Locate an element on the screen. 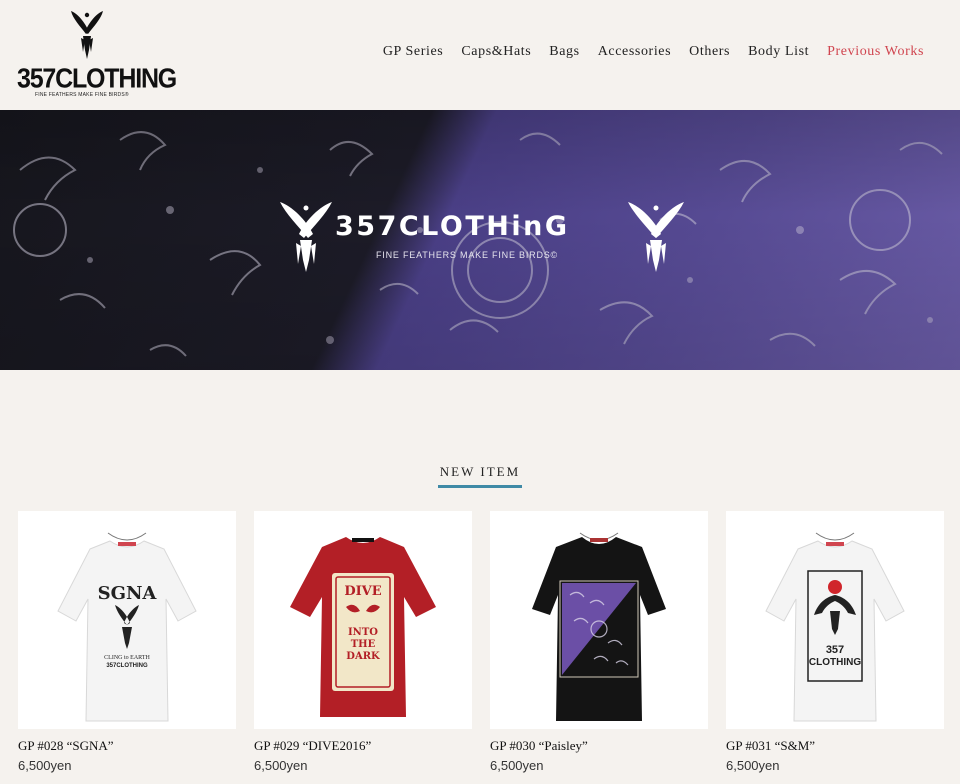 Image resolution: width=960 pixels, height=784 pixels. product-name: GP #029 “DIVE2016” is located at coordinates (363, 746).